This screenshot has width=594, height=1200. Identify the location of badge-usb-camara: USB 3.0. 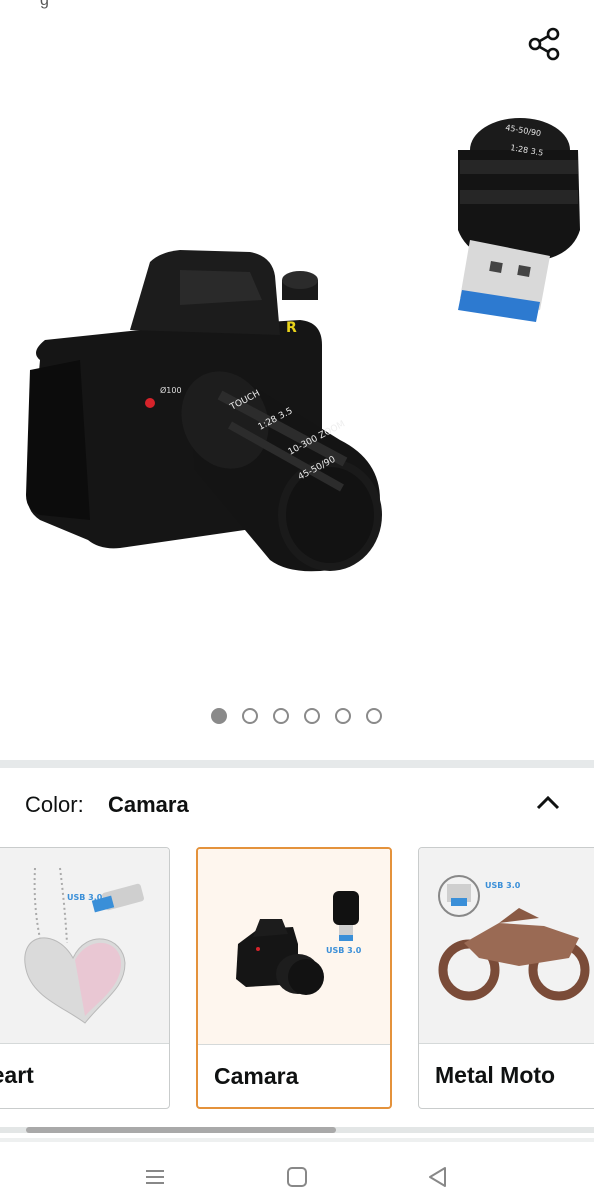
(344, 950).